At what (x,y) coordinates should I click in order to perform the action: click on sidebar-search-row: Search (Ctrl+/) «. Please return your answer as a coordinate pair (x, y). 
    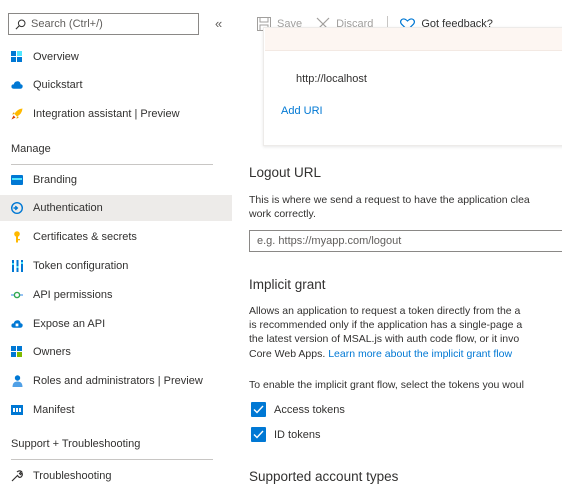
    Looking at the image, I should click on (115, 24).